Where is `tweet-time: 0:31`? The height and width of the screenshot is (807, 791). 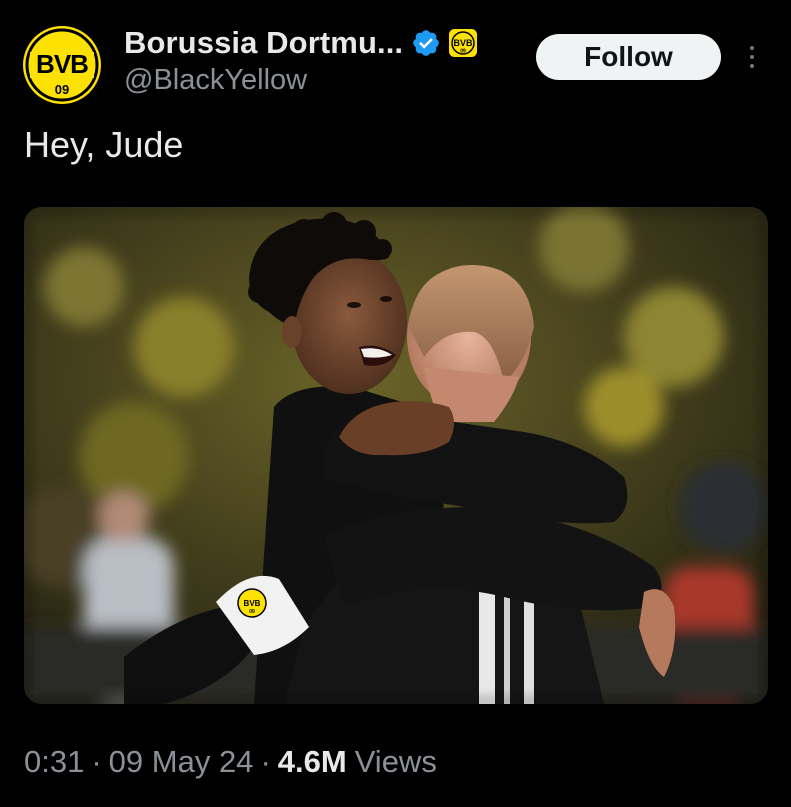 tweet-time: 0:31 is located at coordinates (54, 762).